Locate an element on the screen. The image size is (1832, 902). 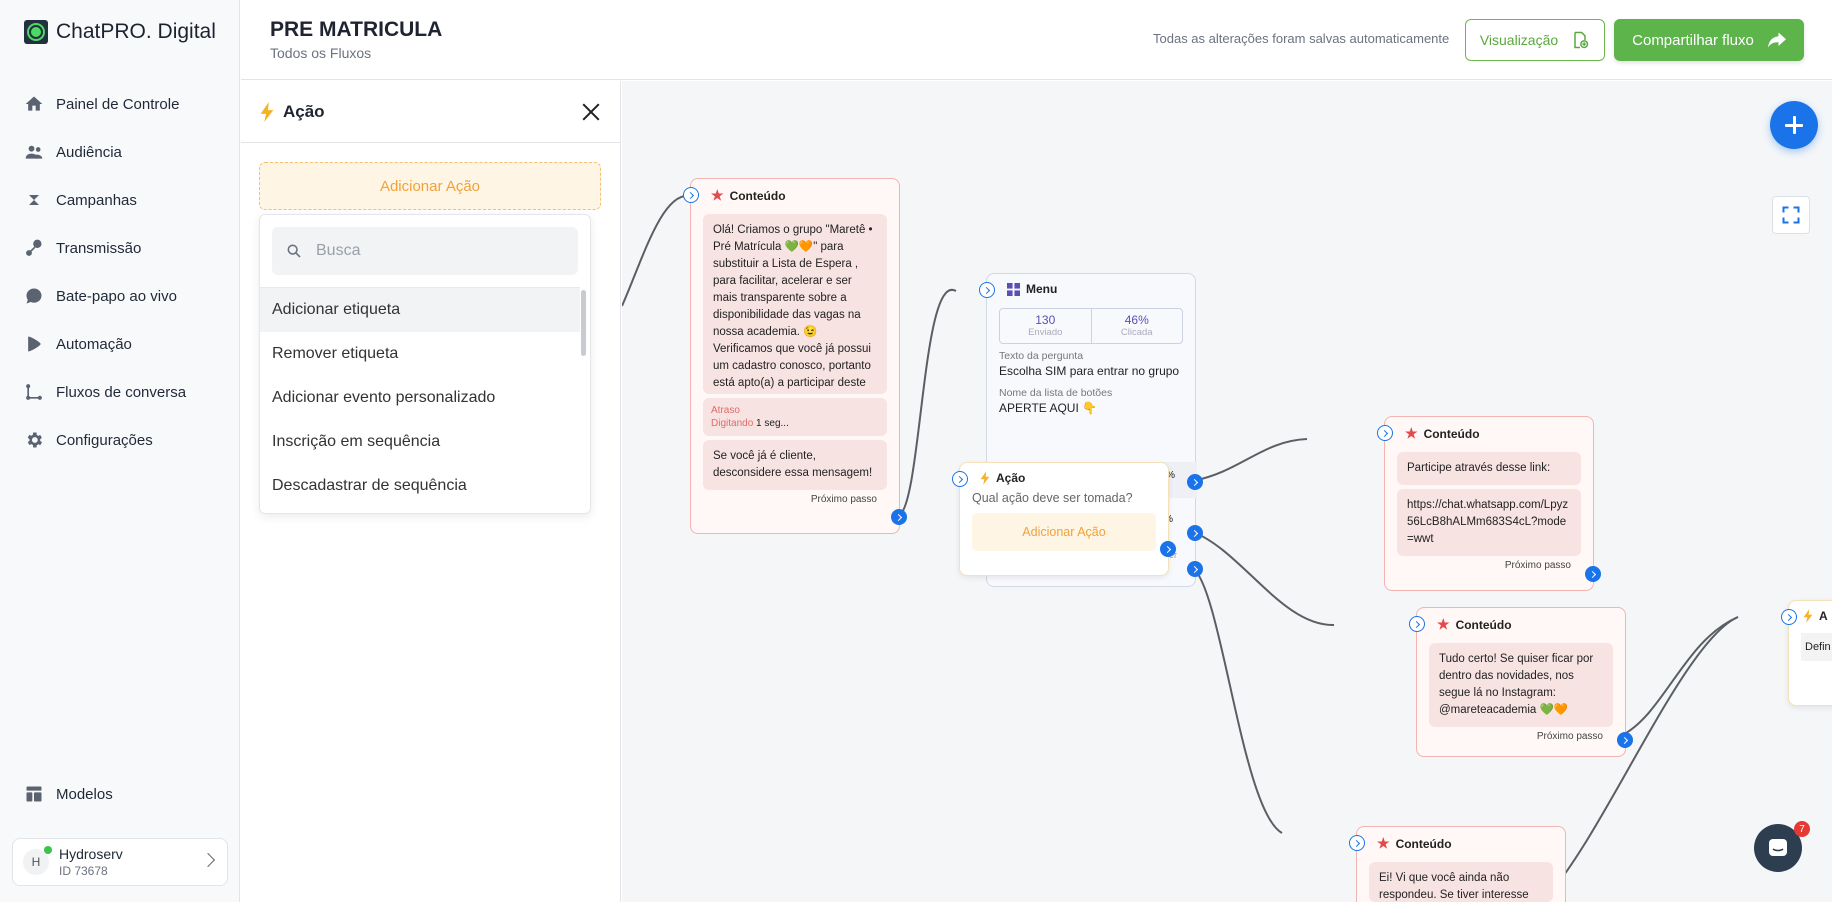
fit-screen-button is located at coordinates (1791, 215).